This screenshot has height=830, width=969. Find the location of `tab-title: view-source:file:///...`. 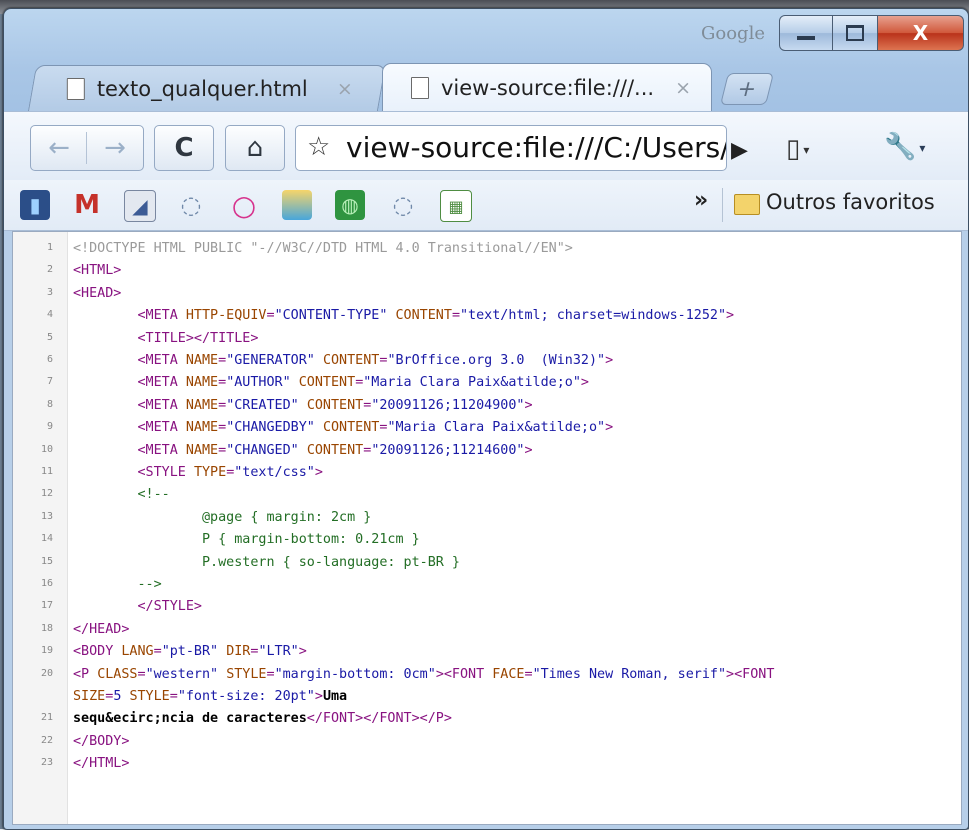

tab-title: view-source:file:///... is located at coordinates (548, 87).